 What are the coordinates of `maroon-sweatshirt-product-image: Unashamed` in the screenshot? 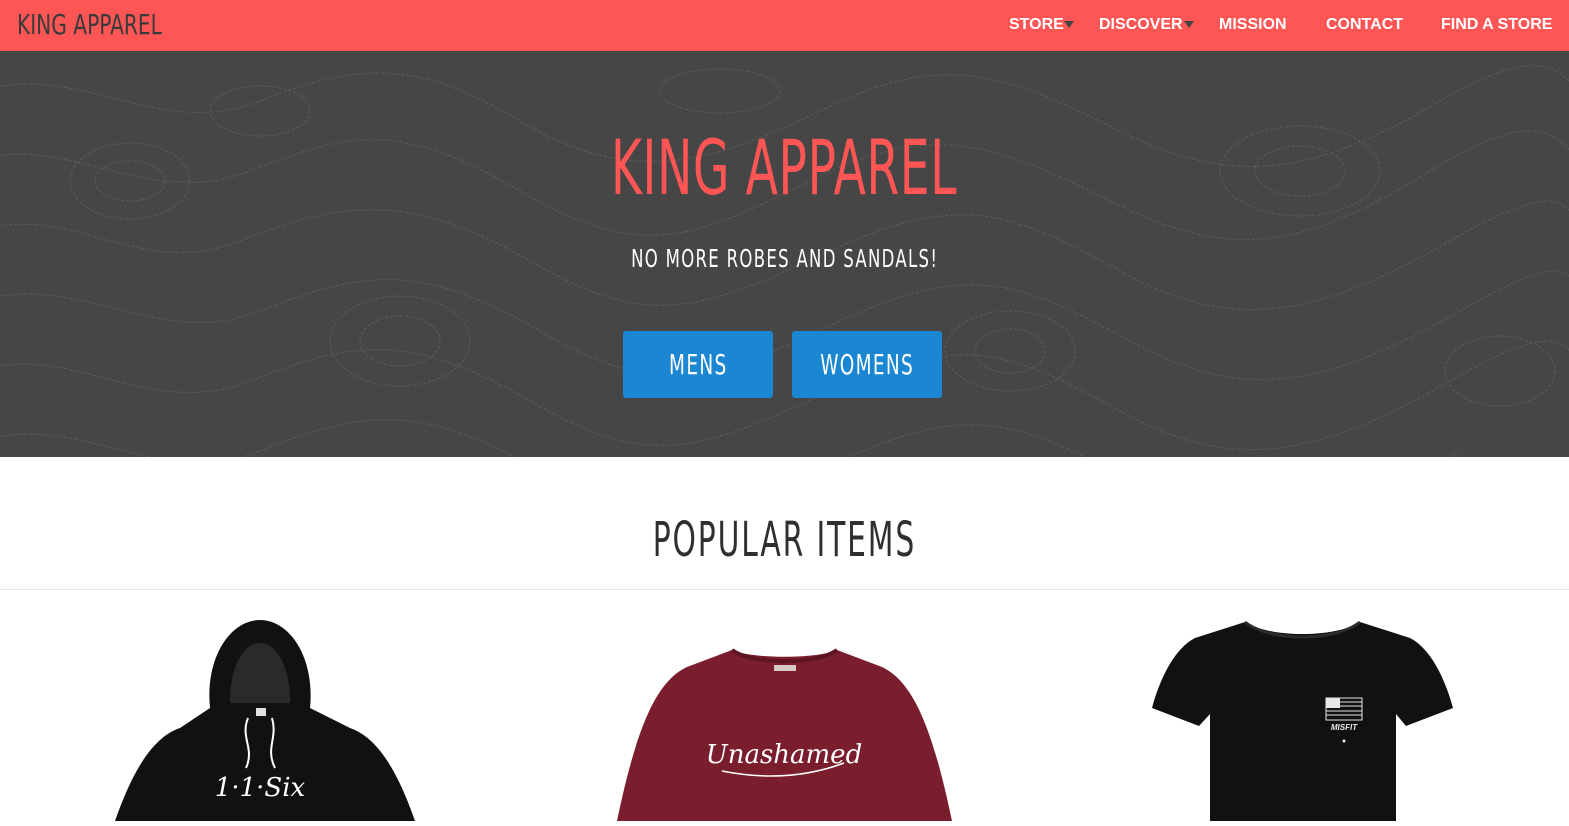 It's located at (784, 733).